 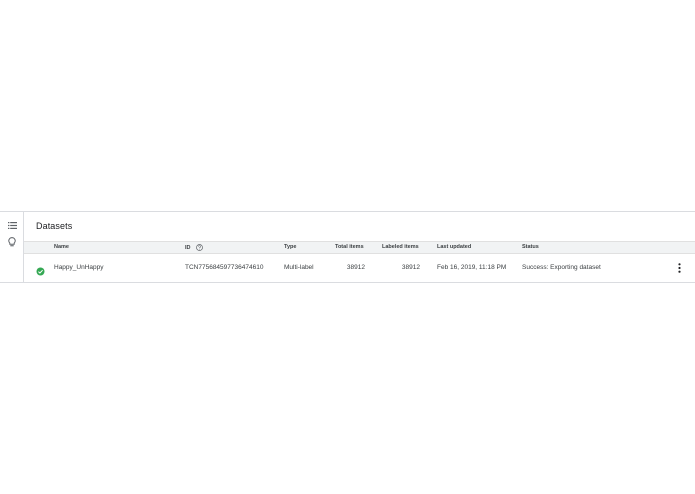 What do you see at coordinates (40, 269) in the screenshot?
I see `check-circle-icon` at bounding box center [40, 269].